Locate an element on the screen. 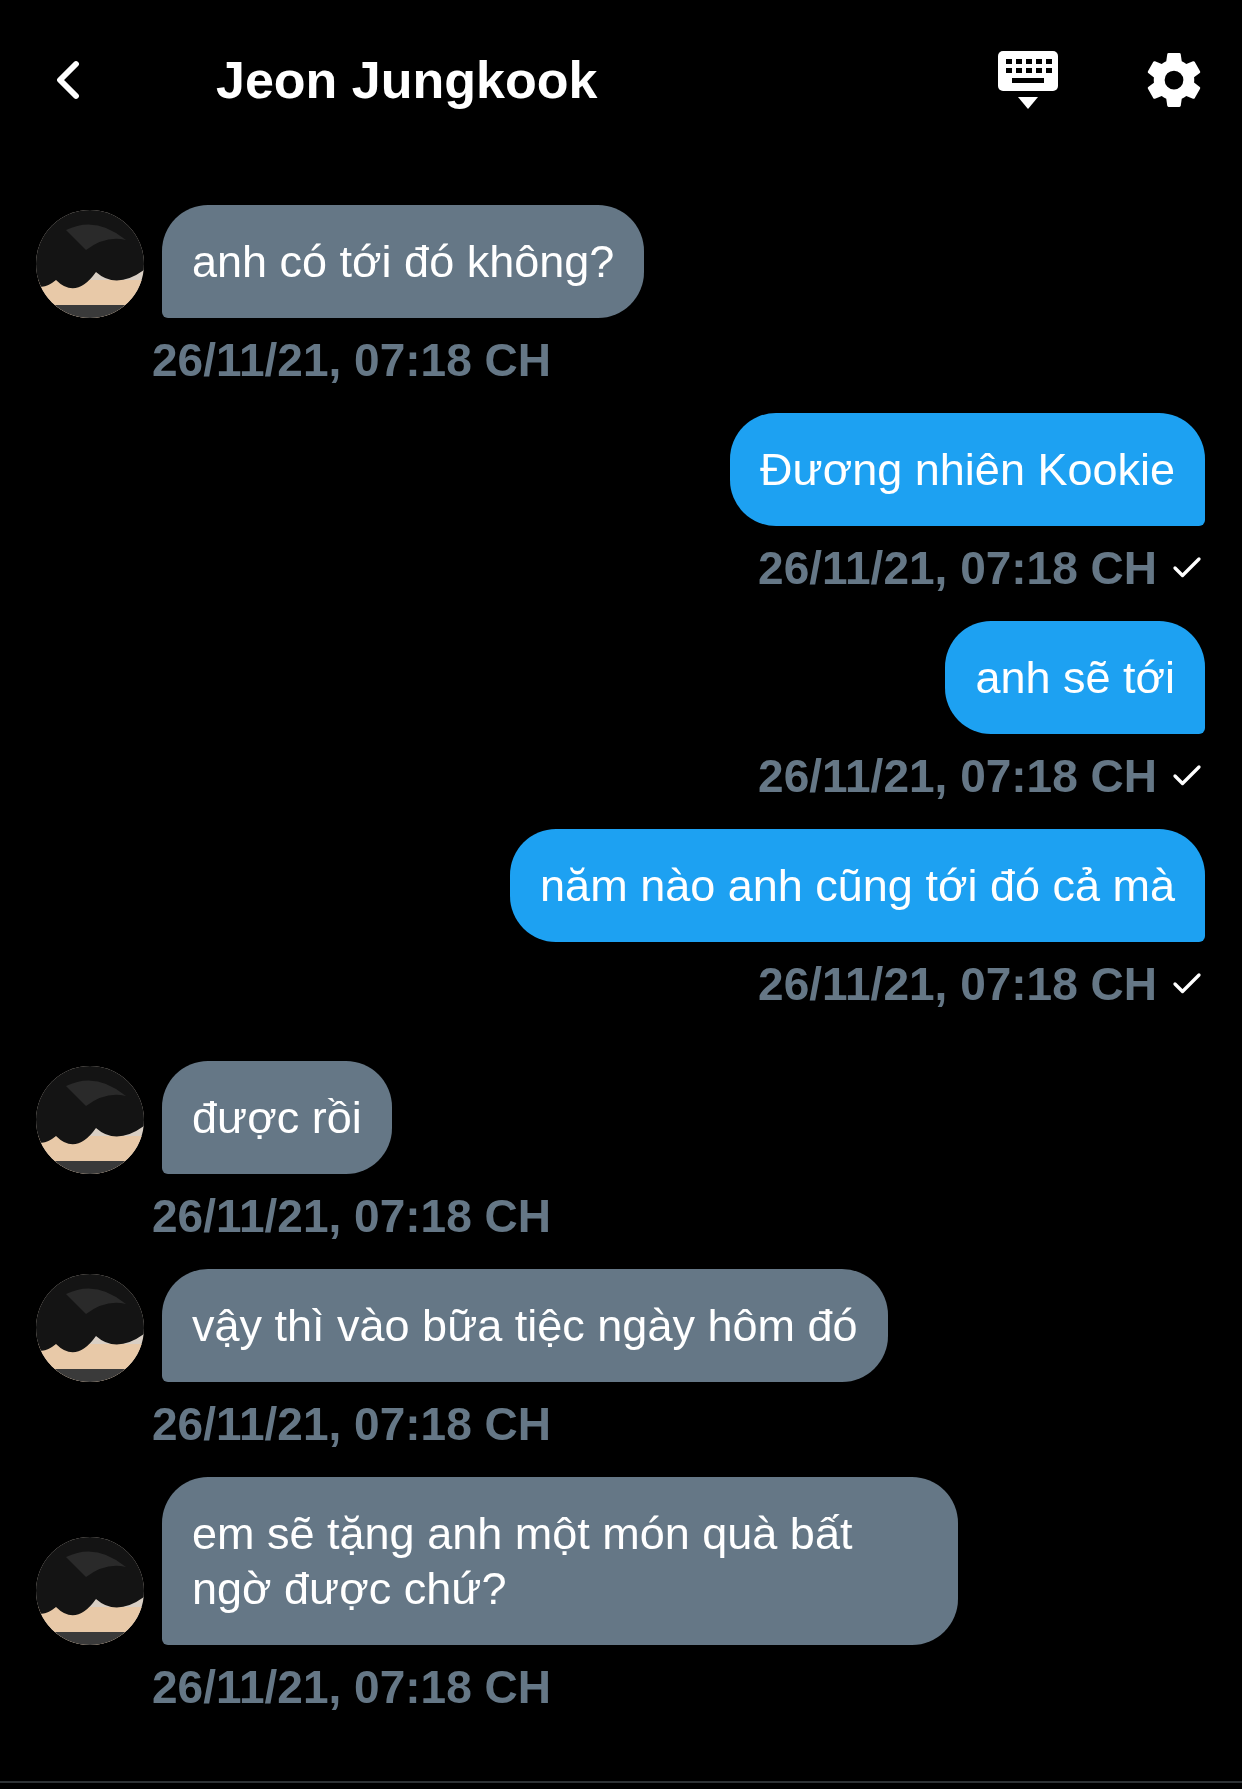 The width and height of the screenshot is (1242, 1789). message-bubble: được rồi is located at coordinates (277, 1117).